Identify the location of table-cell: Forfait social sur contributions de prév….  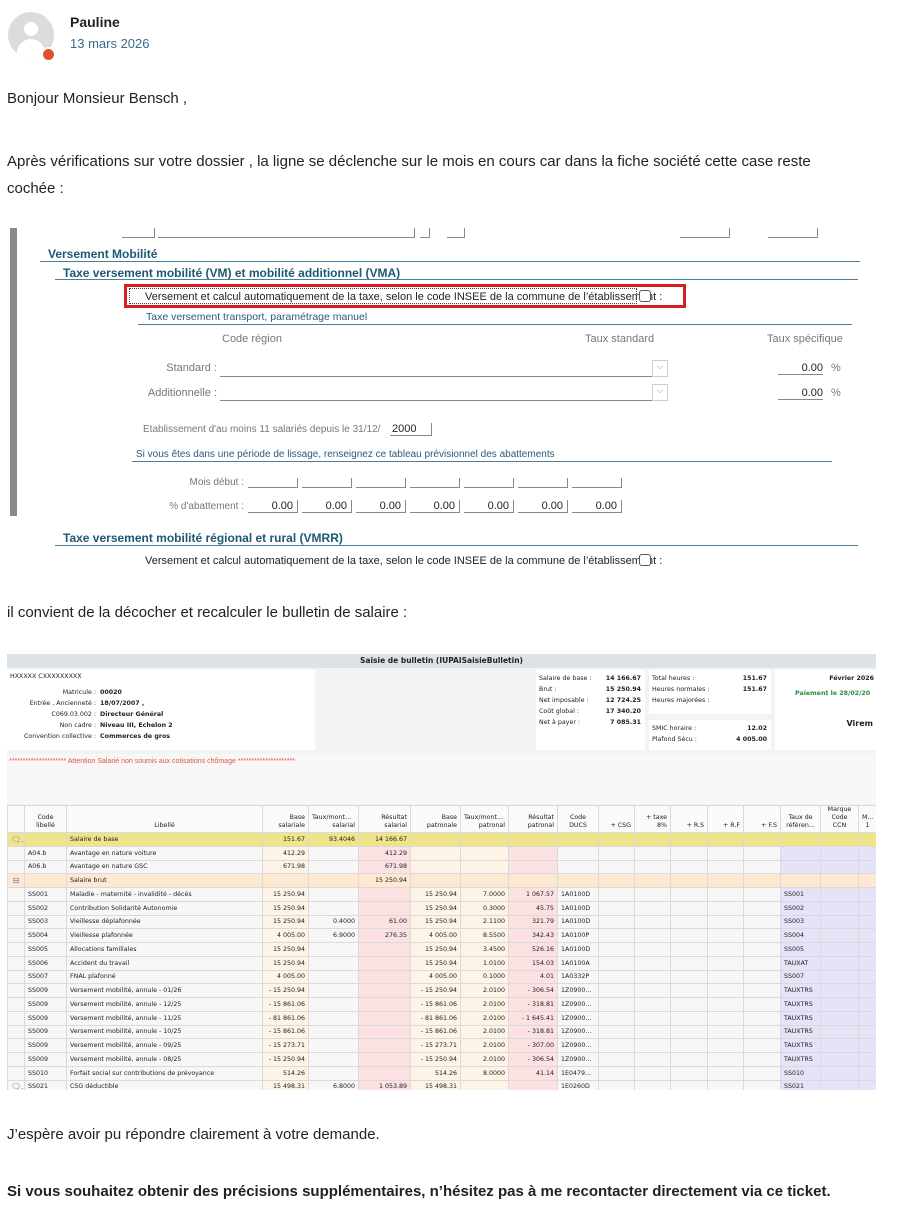
(164, 1073).